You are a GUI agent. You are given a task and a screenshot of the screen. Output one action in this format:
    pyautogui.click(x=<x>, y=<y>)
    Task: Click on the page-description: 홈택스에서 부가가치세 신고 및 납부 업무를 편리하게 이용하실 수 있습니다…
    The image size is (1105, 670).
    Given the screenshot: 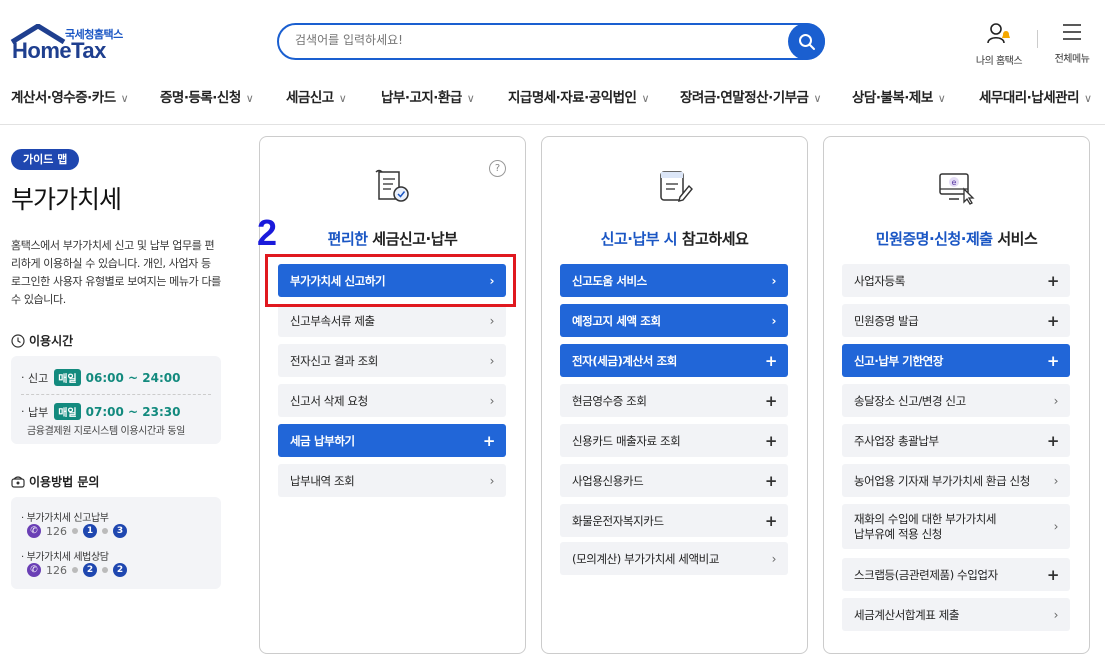 What is the action you would take?
    pyautogui.click(x=116, y=272)
    